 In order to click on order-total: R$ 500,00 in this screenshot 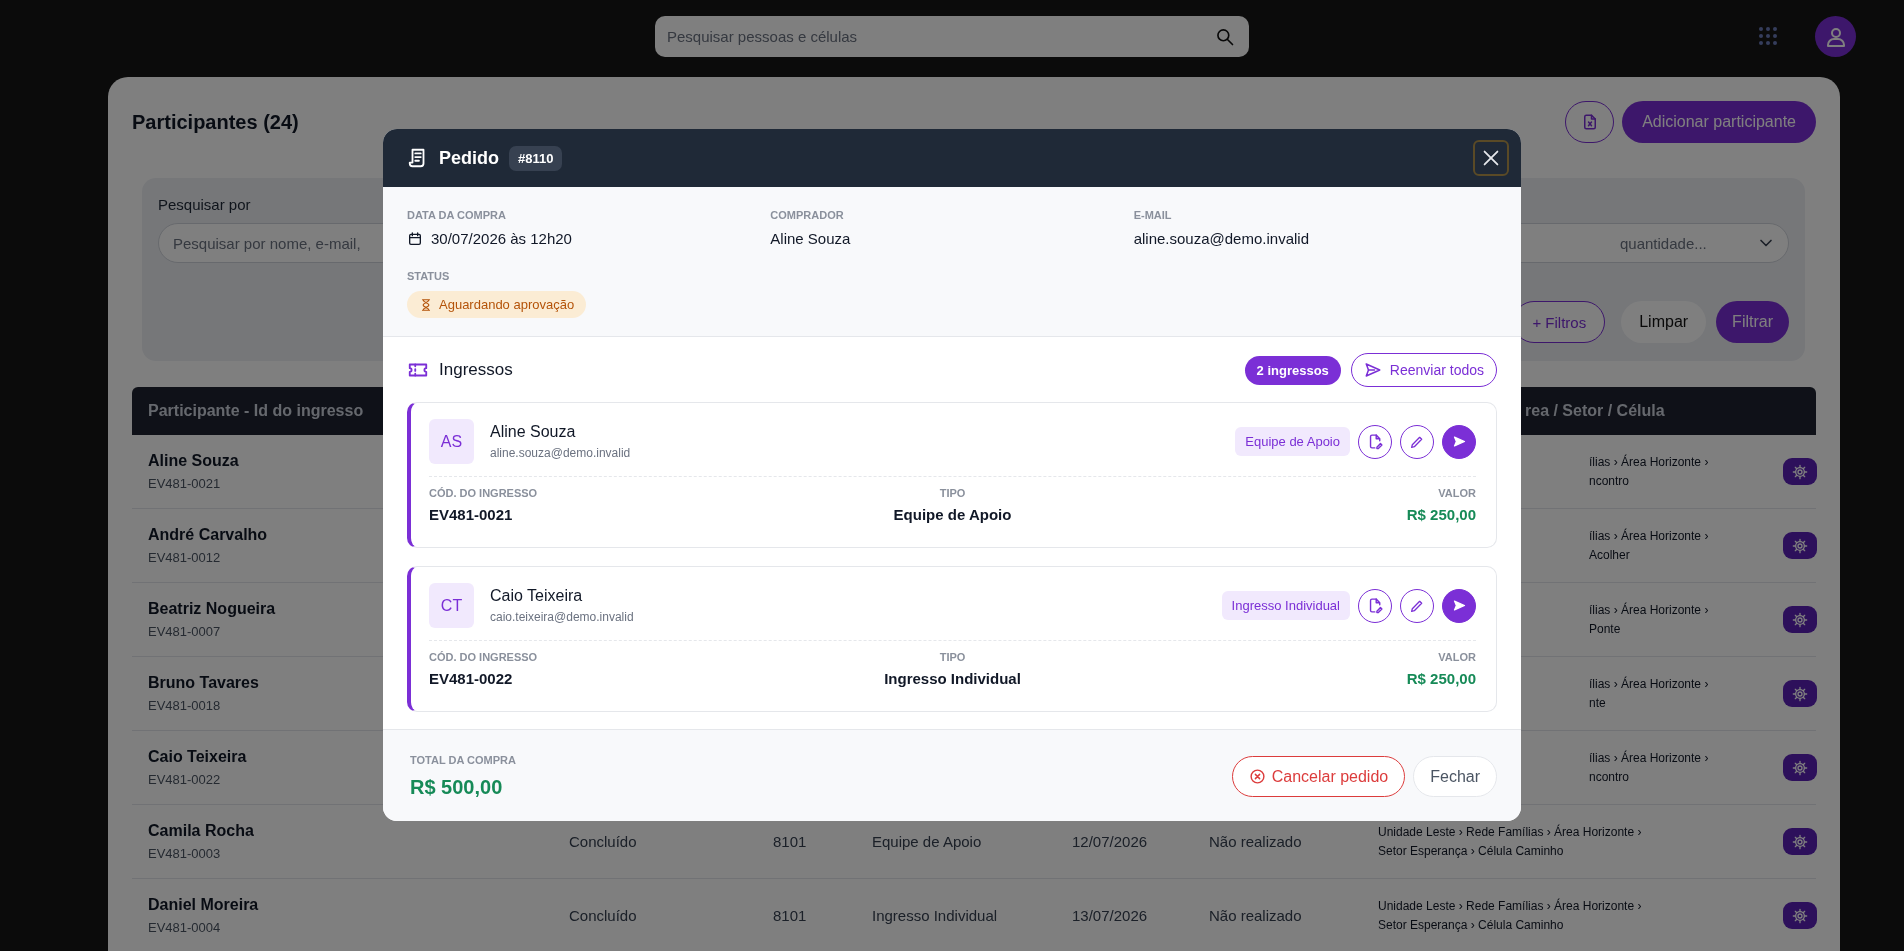, I will do `click(457, 787)`.